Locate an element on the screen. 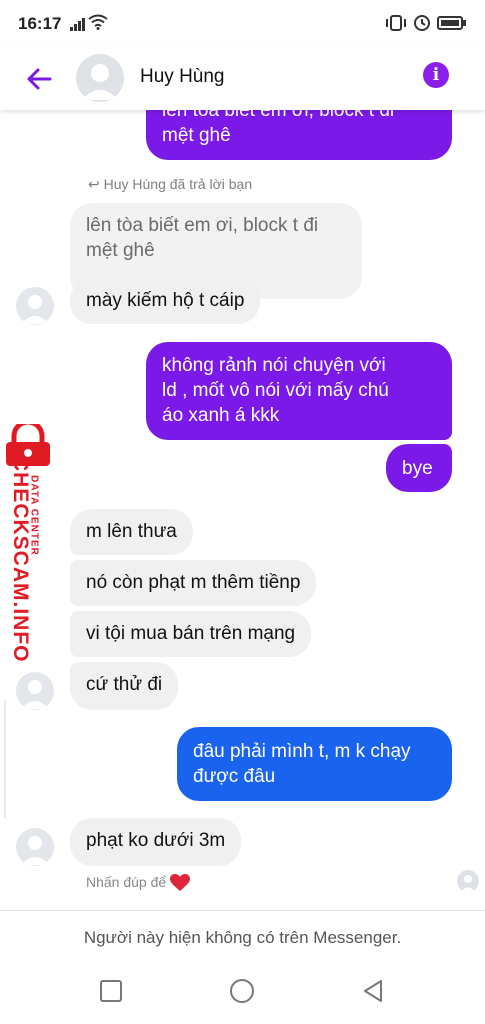  system-nav-bar is located at coordinates (242, 992).